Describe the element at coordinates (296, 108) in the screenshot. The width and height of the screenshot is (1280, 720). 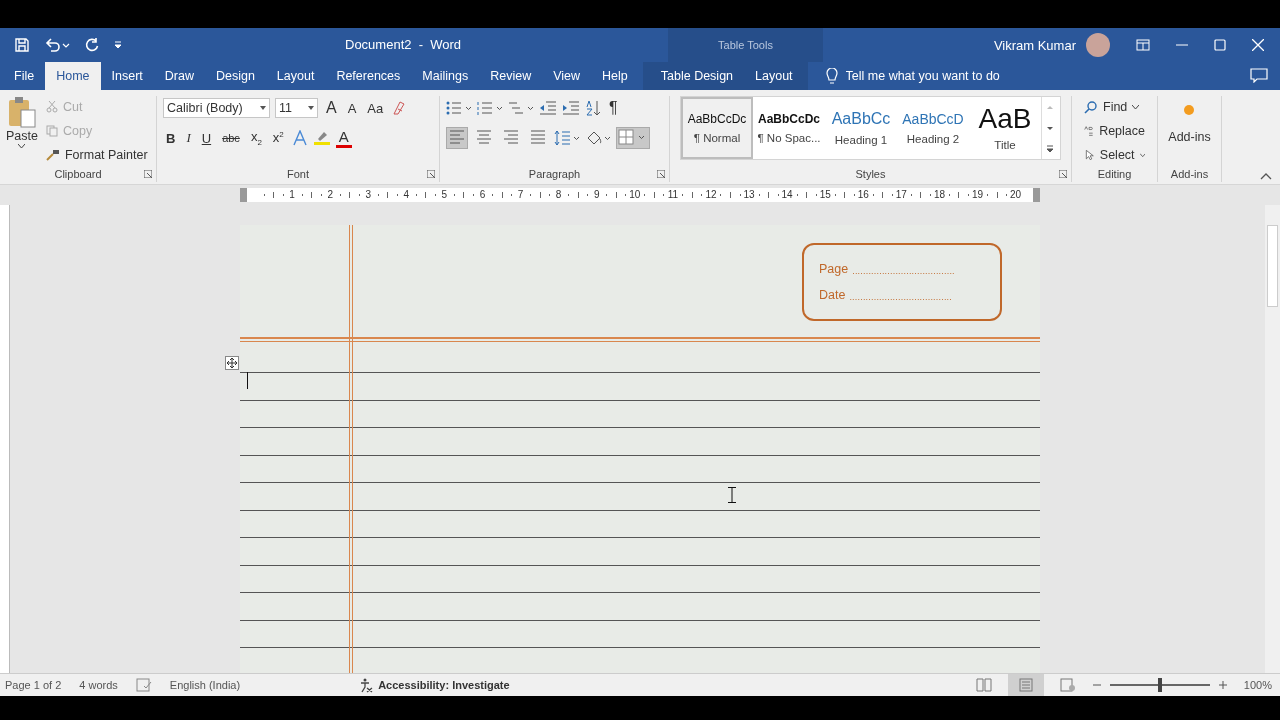
I see `font-size-dropdown: 11` at that location.